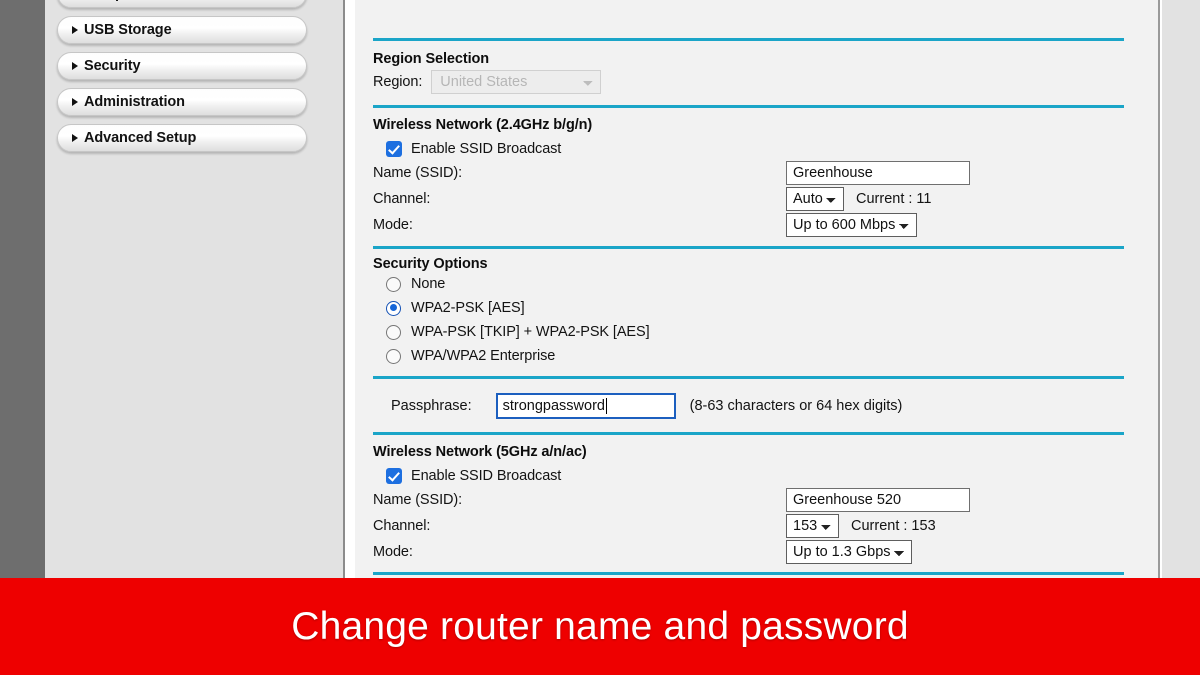  I want to click on caption-banner: Change router name and password, so click(600, 626).